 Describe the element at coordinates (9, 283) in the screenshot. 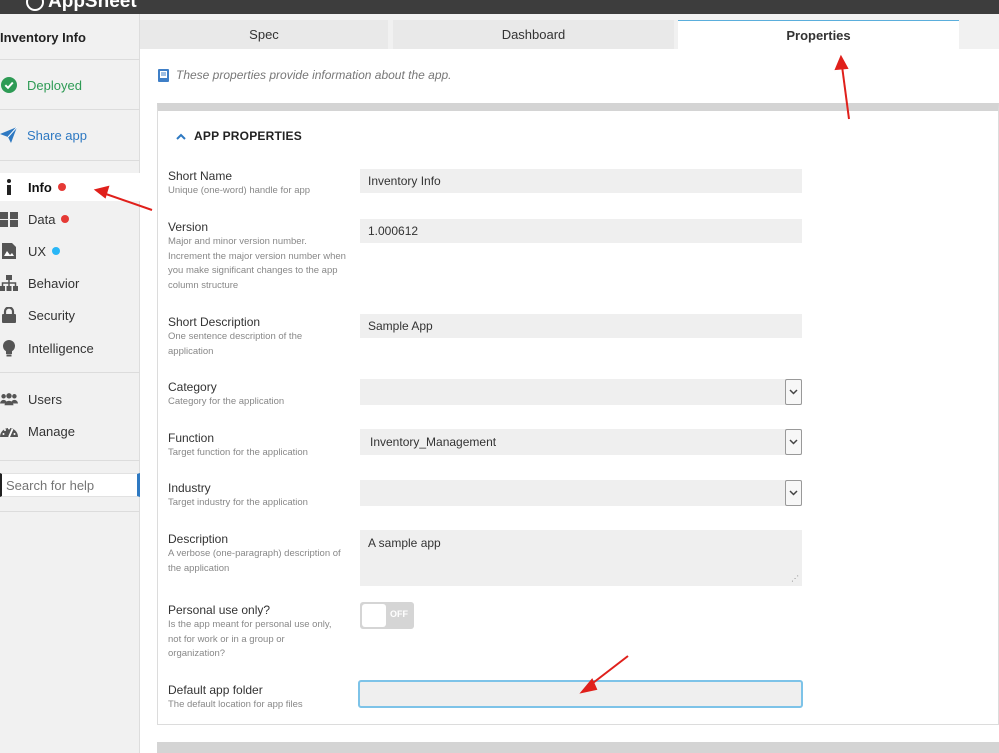

I see `sitemap-icon` at that location.